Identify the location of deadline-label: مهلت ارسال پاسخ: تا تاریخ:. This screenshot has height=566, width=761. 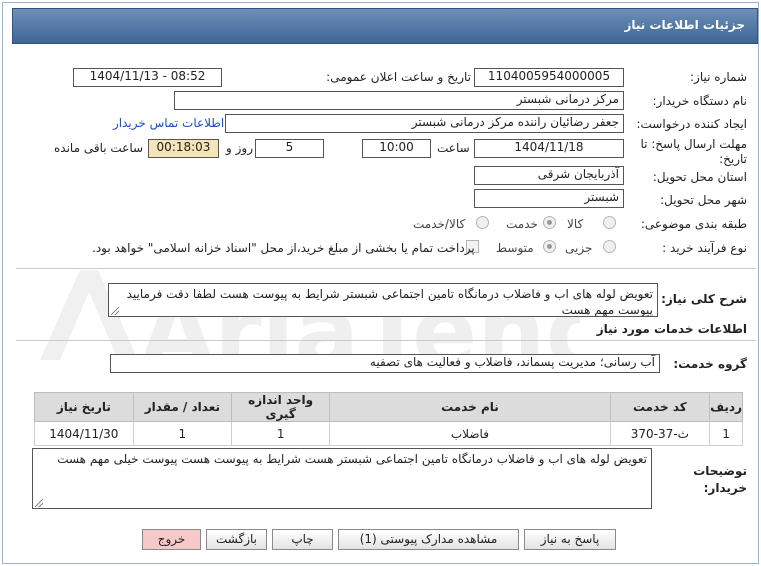
(693, 151).